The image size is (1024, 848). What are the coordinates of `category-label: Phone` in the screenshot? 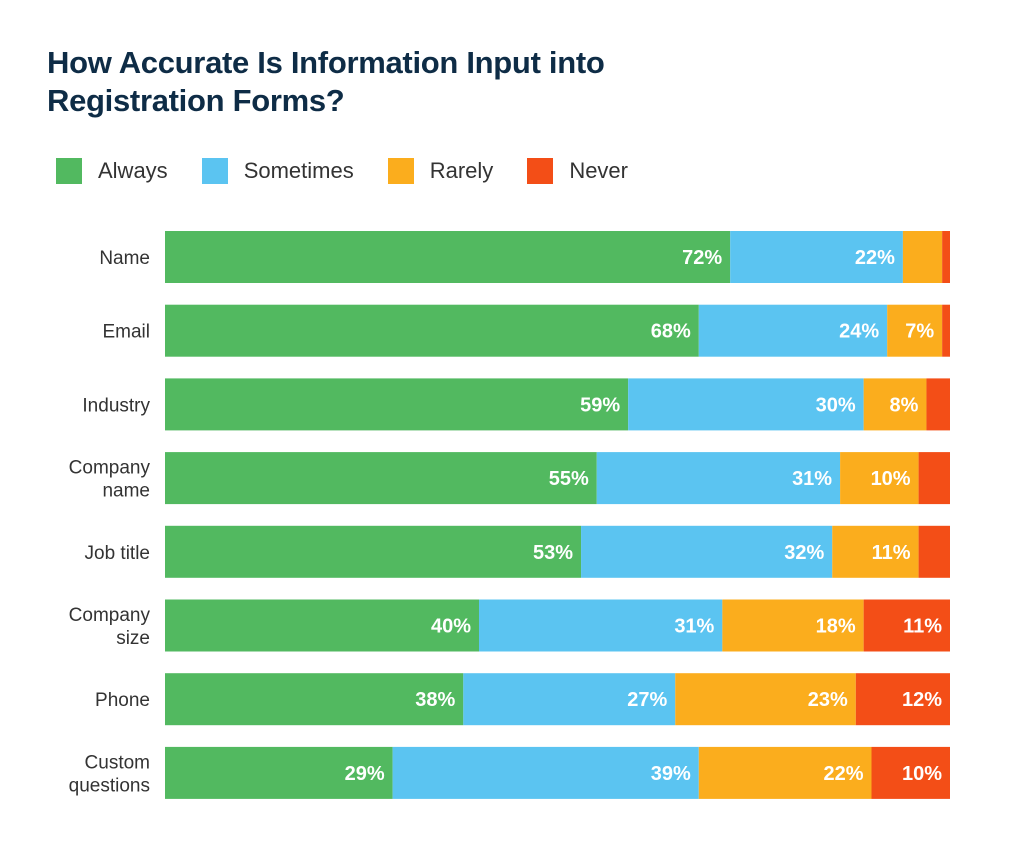 It's located at (122, 700).